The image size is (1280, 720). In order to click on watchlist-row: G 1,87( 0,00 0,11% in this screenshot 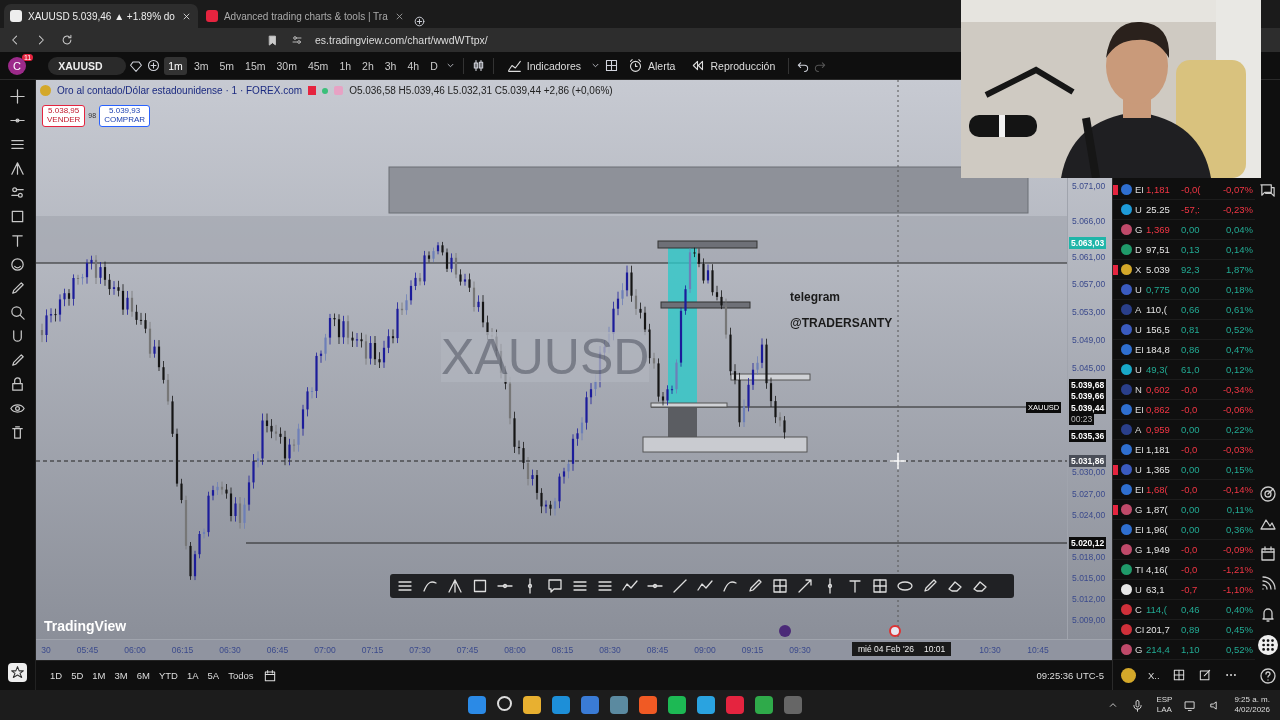, I will do `click(1184, 510)`.